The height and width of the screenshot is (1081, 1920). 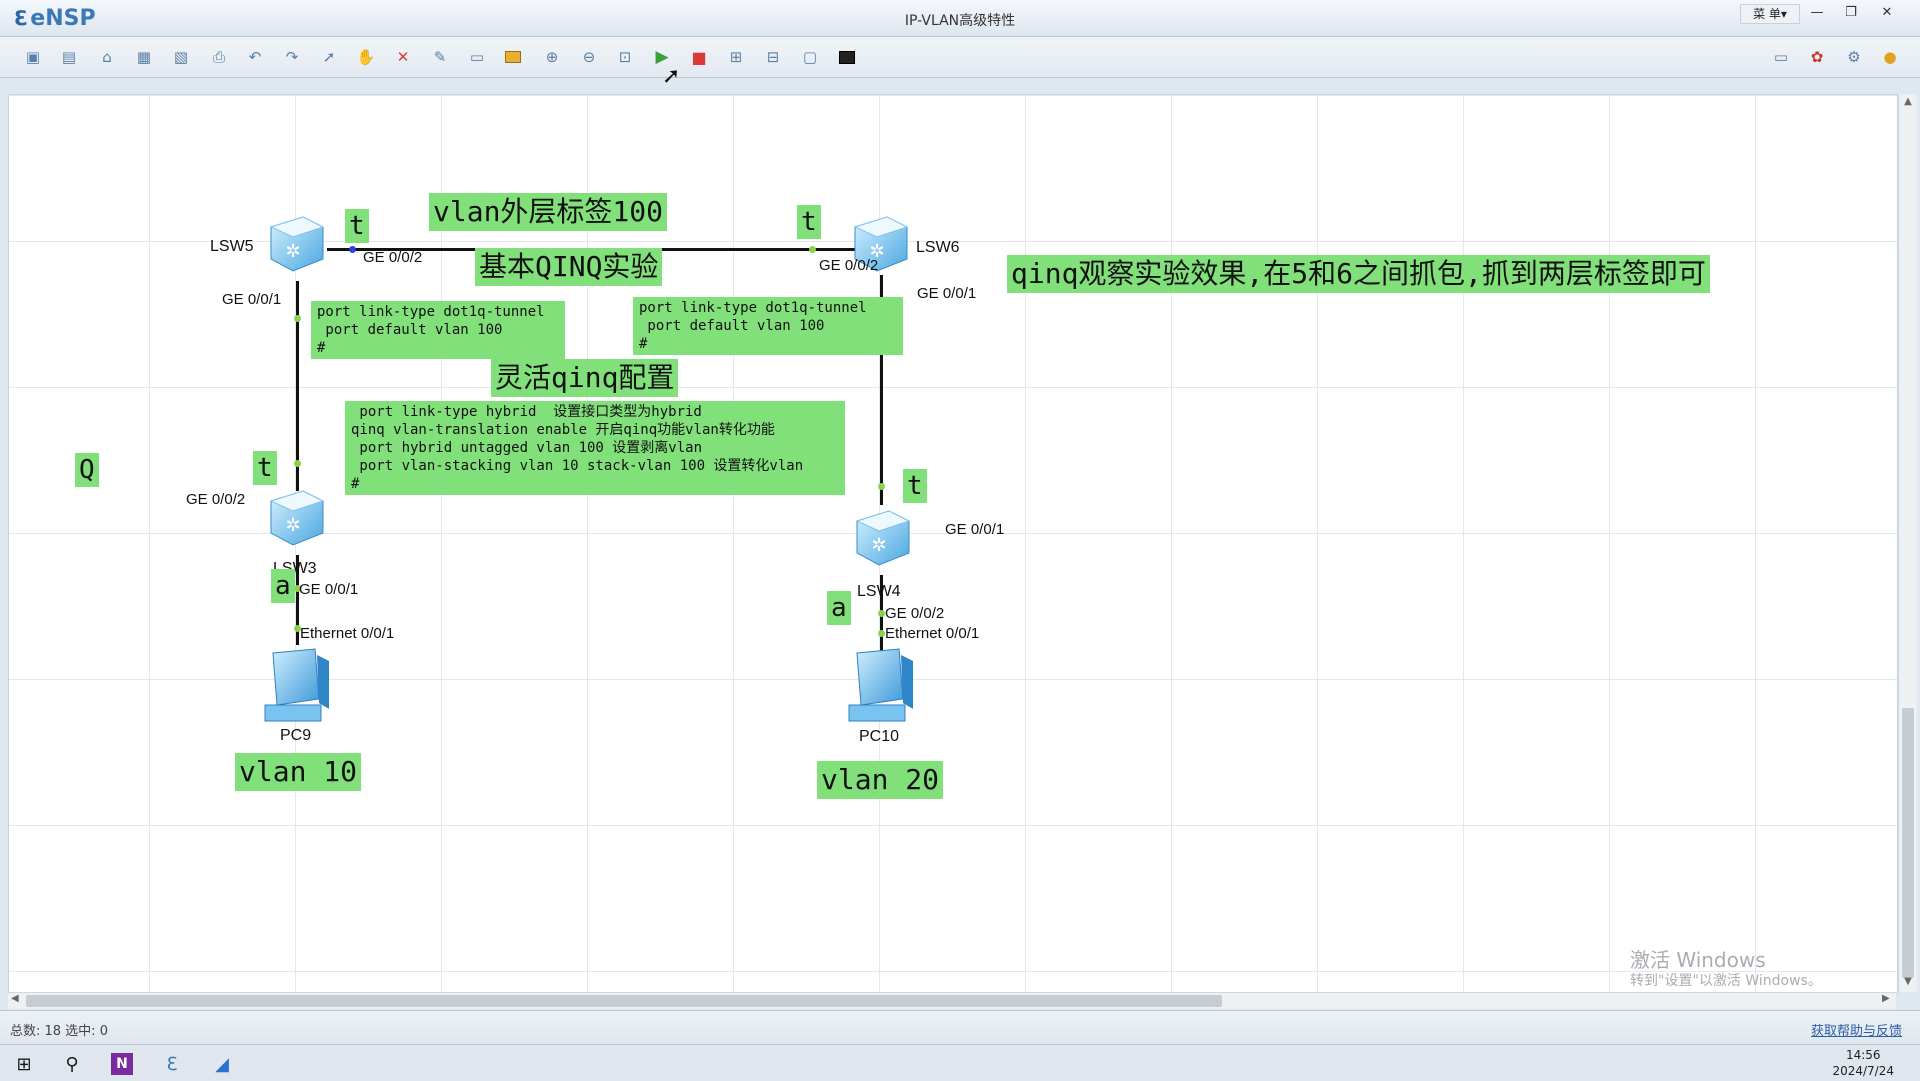 I want to click on note-vlan10: vlan 10, so click(x=298, y=772).